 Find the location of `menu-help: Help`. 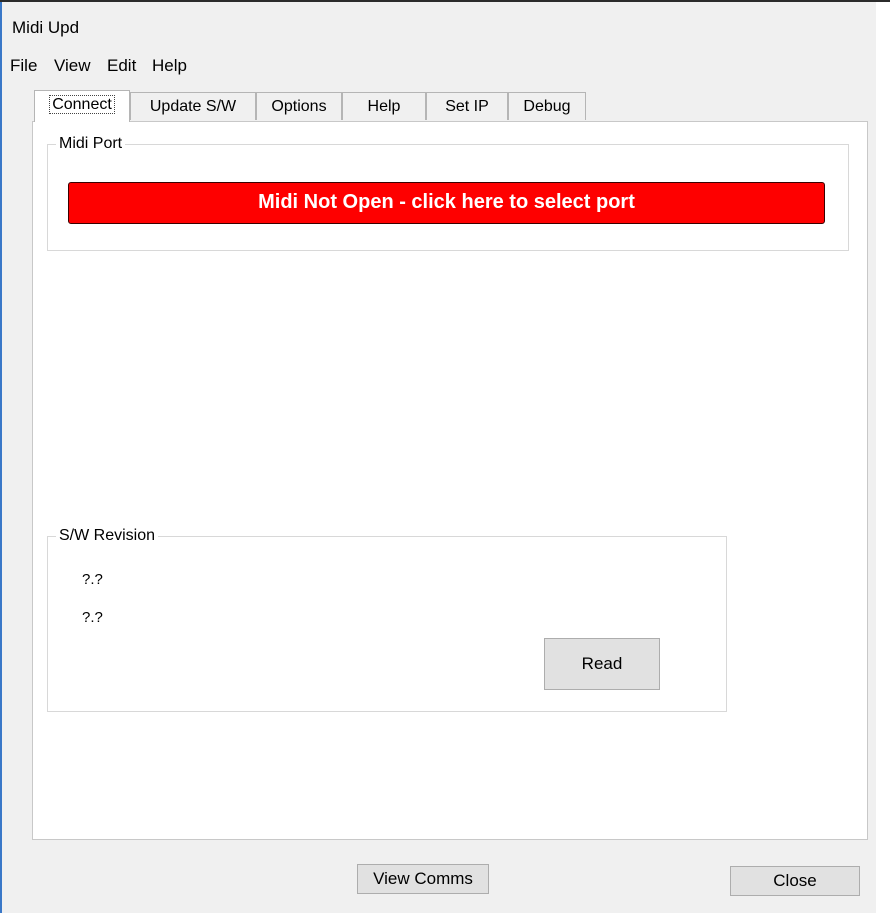

menu-help: Help is located at coordinates (169, 66).